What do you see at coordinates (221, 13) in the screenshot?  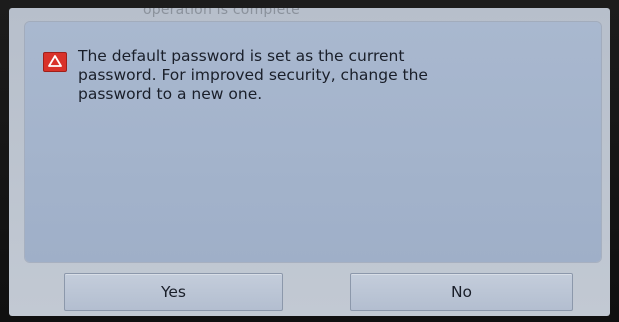 I see `background-status-text: operation is complete` at bounding box center [221, 13].